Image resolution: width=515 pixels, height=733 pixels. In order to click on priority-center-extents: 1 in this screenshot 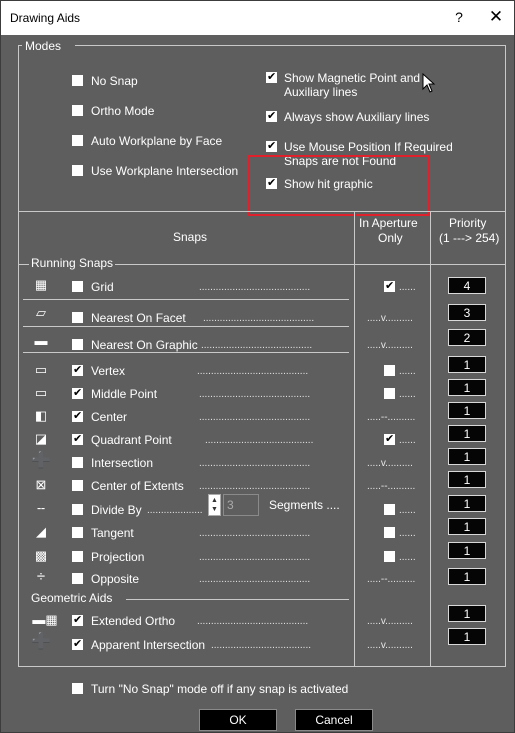, I will do `click(467, 479)`.